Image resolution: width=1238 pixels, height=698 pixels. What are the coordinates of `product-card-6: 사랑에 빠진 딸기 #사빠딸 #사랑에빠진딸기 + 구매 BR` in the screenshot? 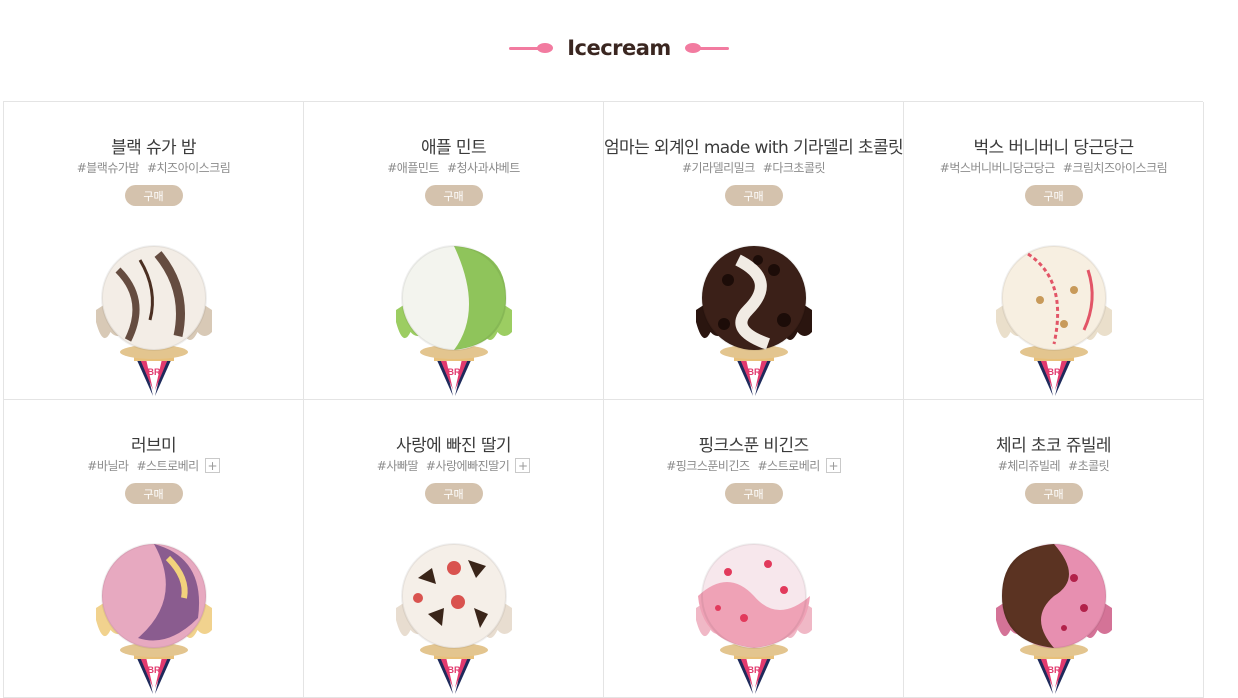 It's located at (454, 549).